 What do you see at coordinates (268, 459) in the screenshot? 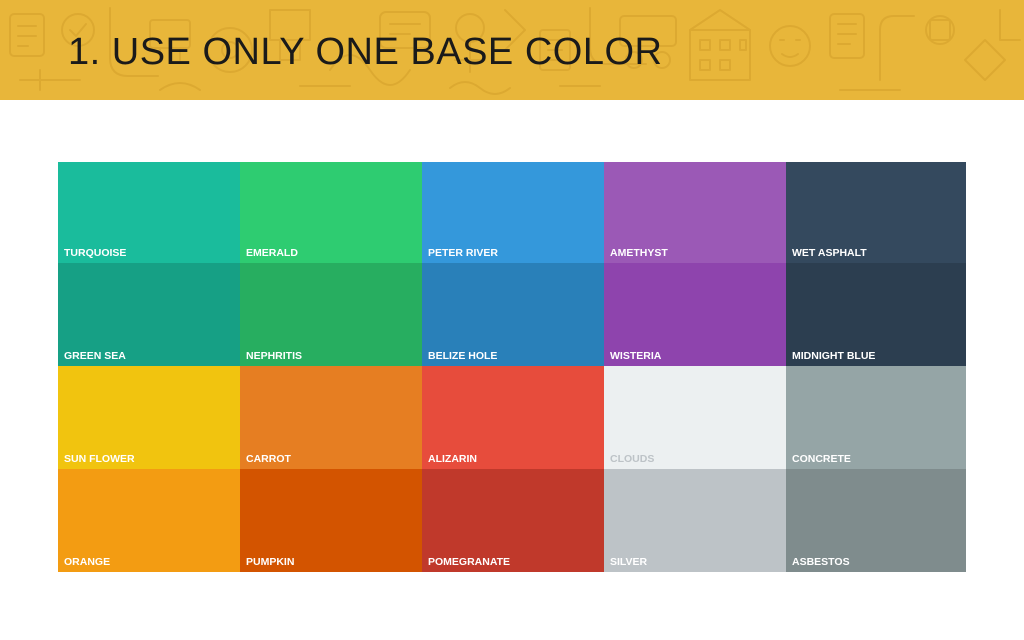
I see `swatch-label: CARROT` at bounding box center [268, 459].